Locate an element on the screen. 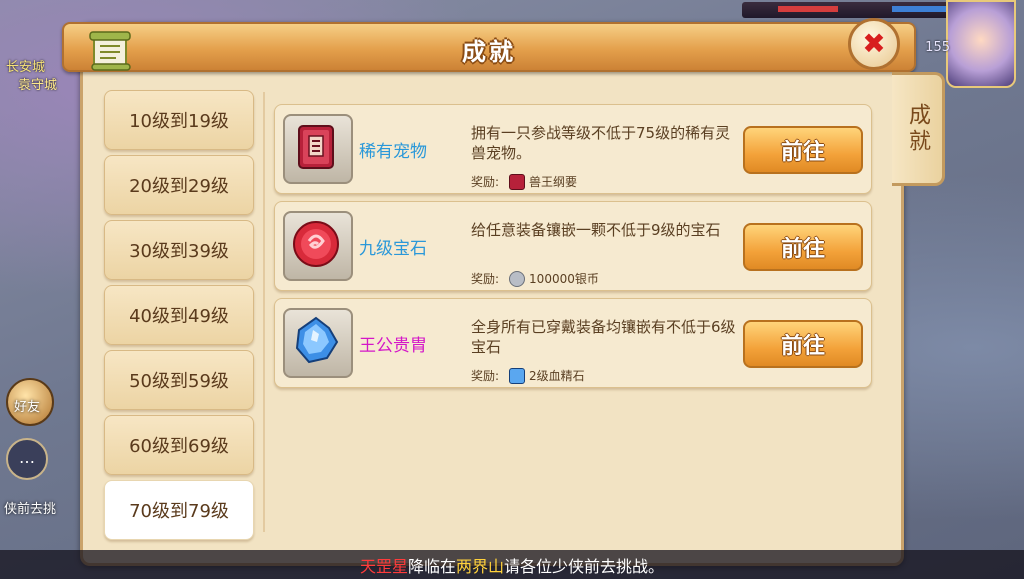 This screenshot has width=1024, height=579. reward-value: 100000银币 is located at coordinates (564, 279).